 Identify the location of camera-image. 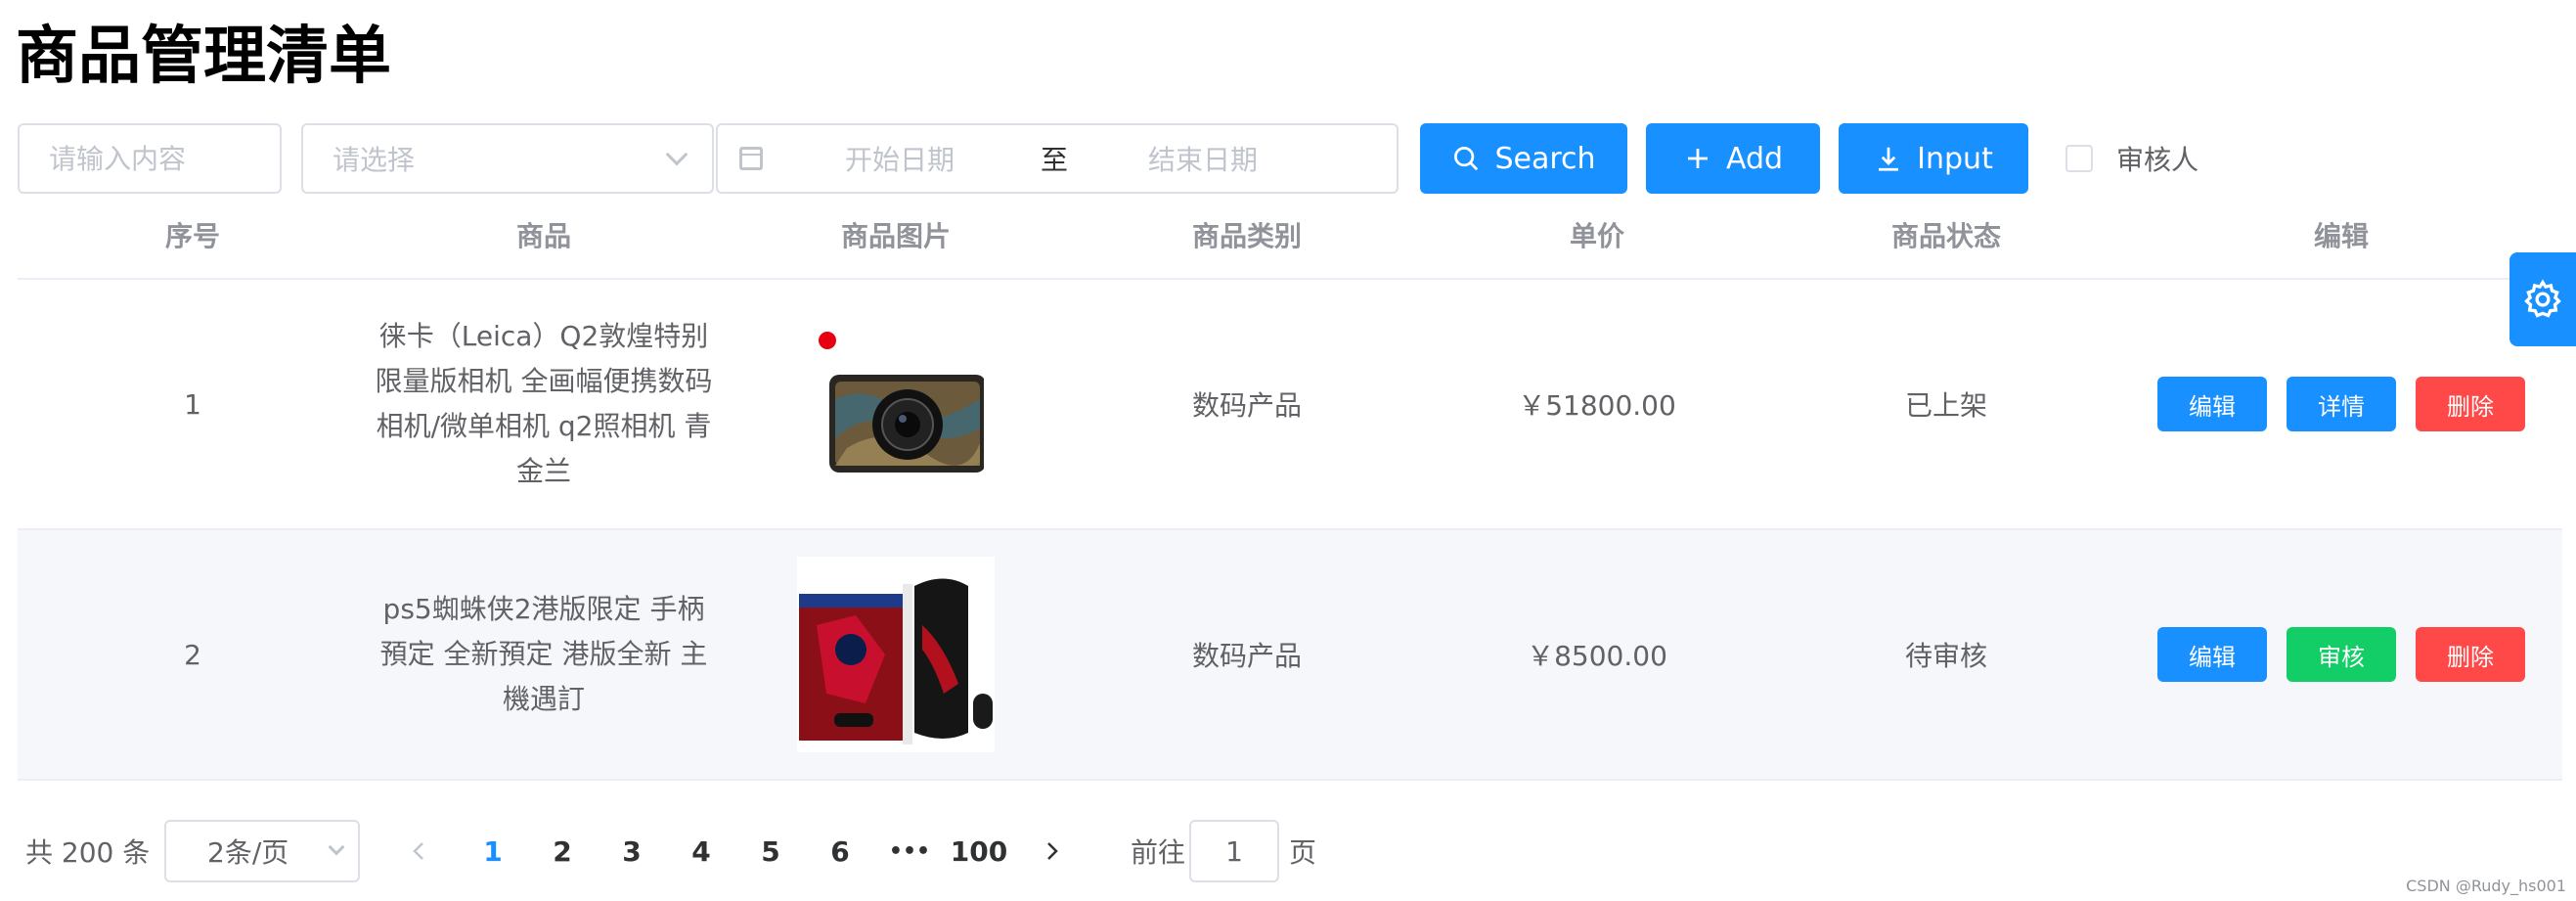
(902, 402).